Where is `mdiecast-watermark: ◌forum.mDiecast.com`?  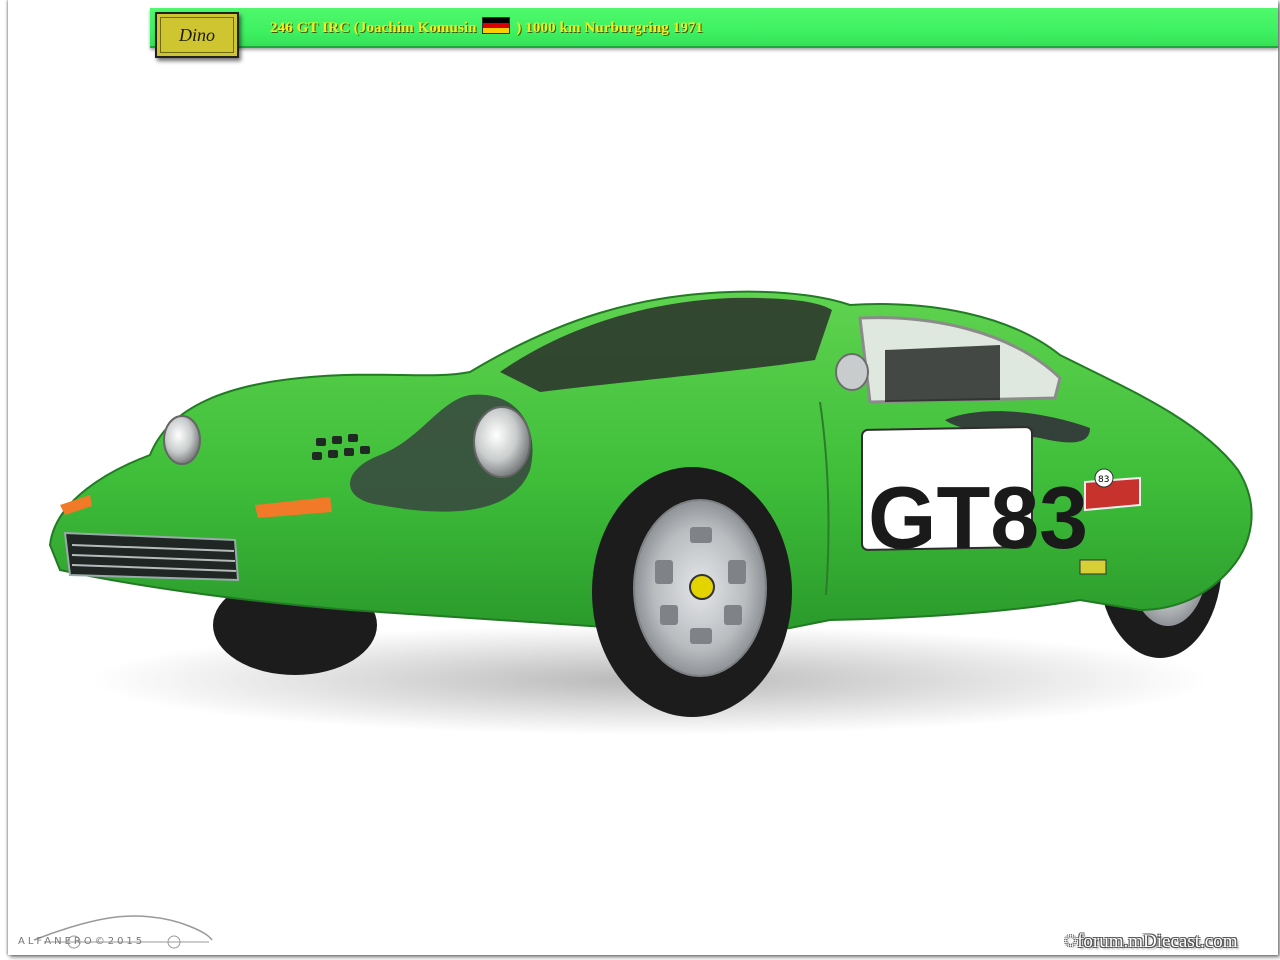
mdiecast-watermark: ◌forum.mDiecast.com is located at coordinates (1150, 940).